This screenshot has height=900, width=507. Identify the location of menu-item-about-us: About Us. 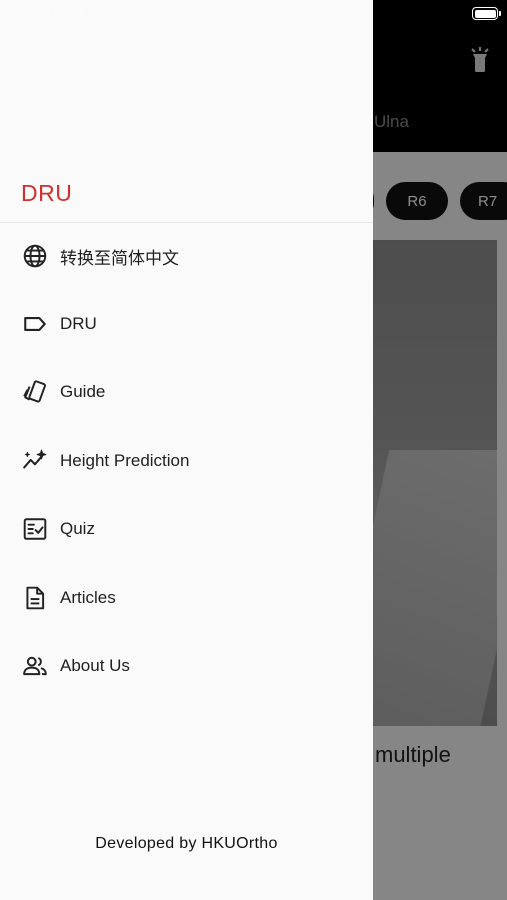
(186, 666).